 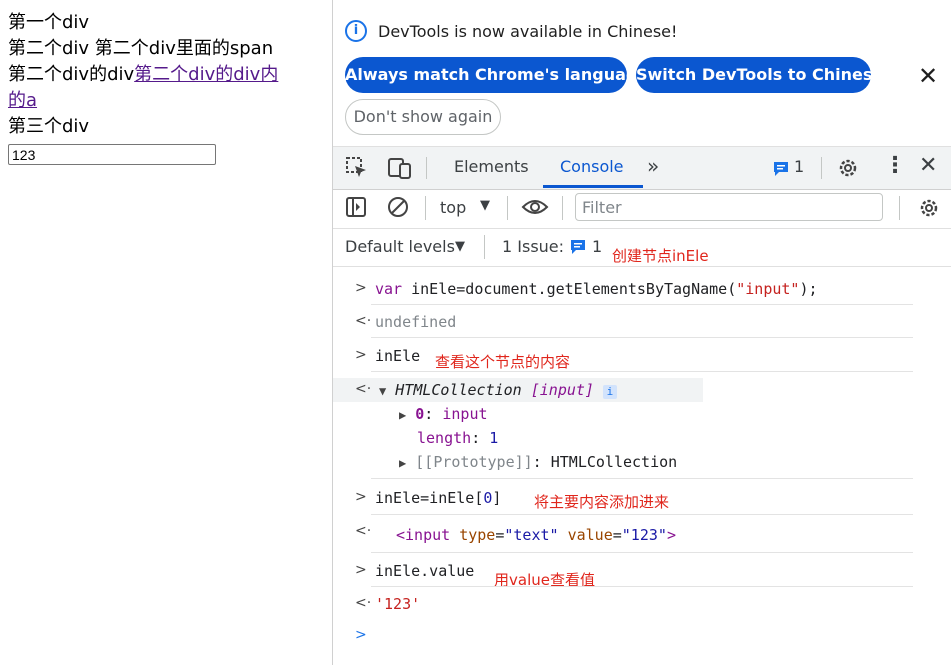 What do you see at coordinates (808, 289) in the screenshot?
I see `cmd1-end: );` at bounding box center [808, 289].